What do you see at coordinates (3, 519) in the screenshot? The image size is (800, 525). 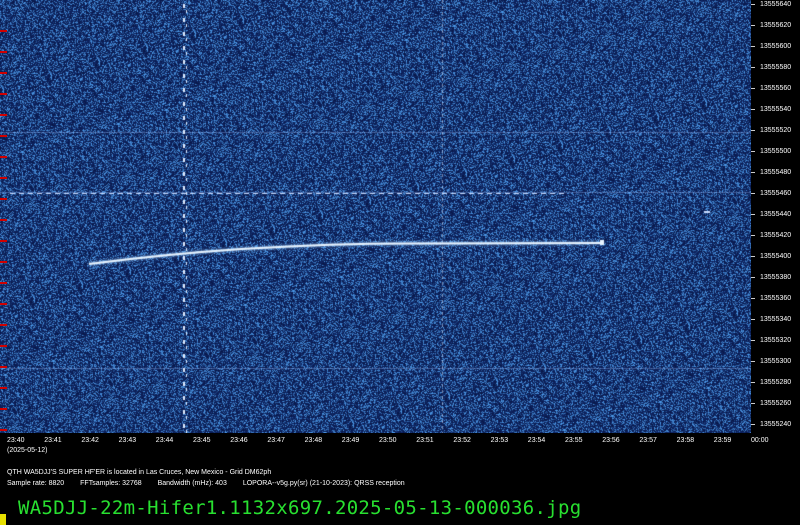 I see `corner-marker` at bounding box center [3, 519].